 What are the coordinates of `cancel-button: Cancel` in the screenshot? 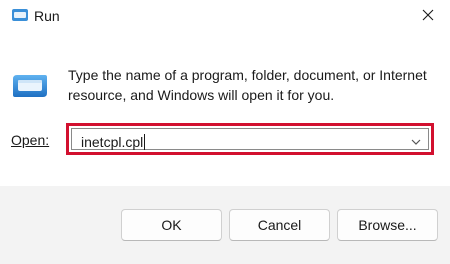 It's located at (279, 225).